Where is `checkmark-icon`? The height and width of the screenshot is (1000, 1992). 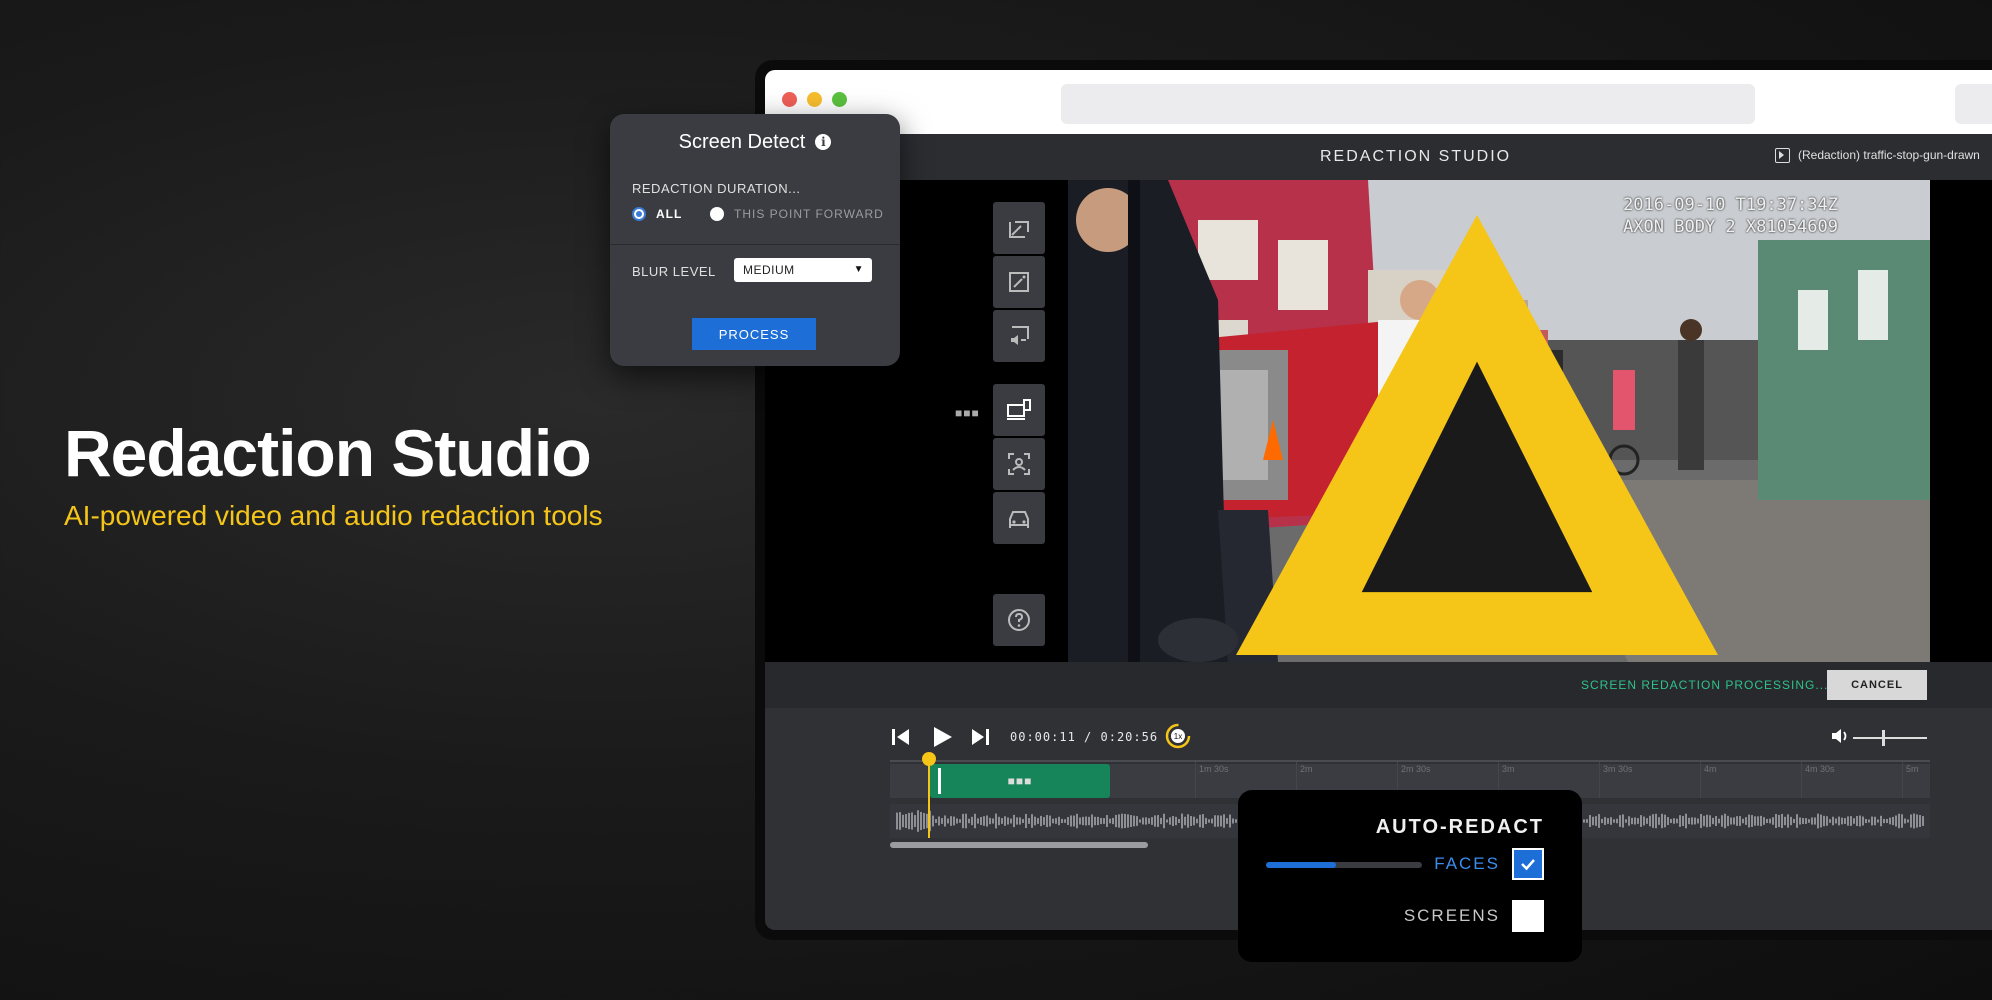
checkmark-icon is located at coordinates (1528, 865).